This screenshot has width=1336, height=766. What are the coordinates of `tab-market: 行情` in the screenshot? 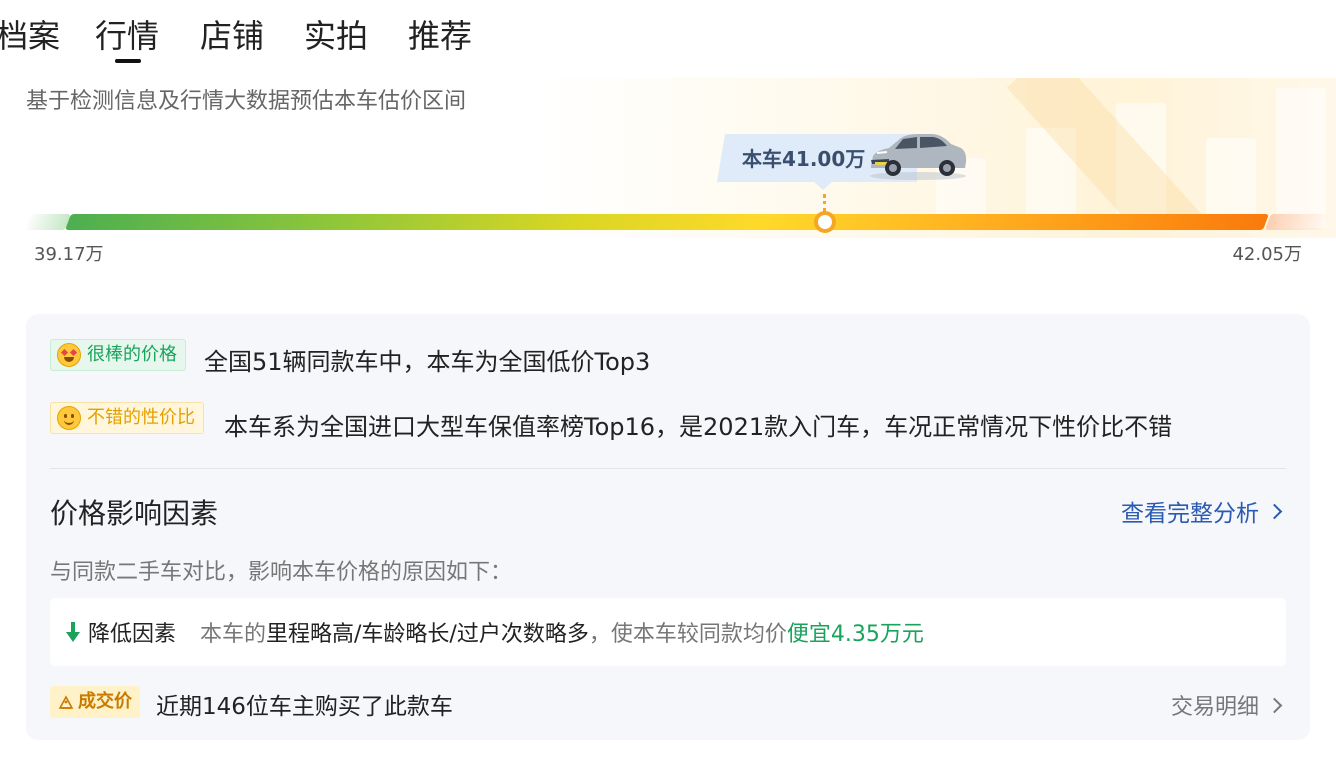 It's located at (127, 36).